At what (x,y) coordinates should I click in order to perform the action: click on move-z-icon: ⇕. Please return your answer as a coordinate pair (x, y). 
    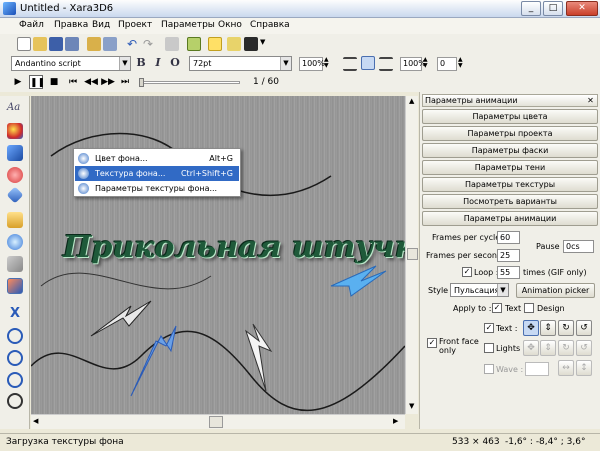
    Looking at the image, I should click on (548, 328).